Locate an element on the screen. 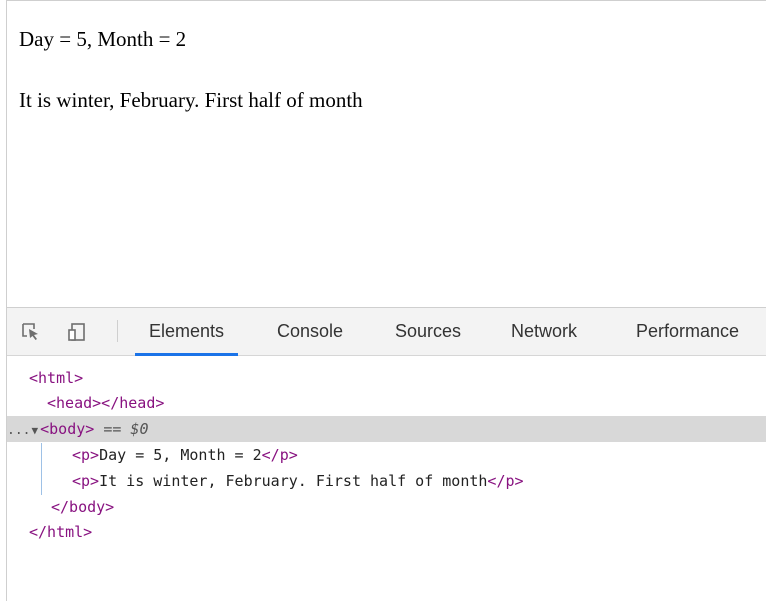 This screenshot has height=603, width=766. indent-guide is located at coordinates (41, 469).